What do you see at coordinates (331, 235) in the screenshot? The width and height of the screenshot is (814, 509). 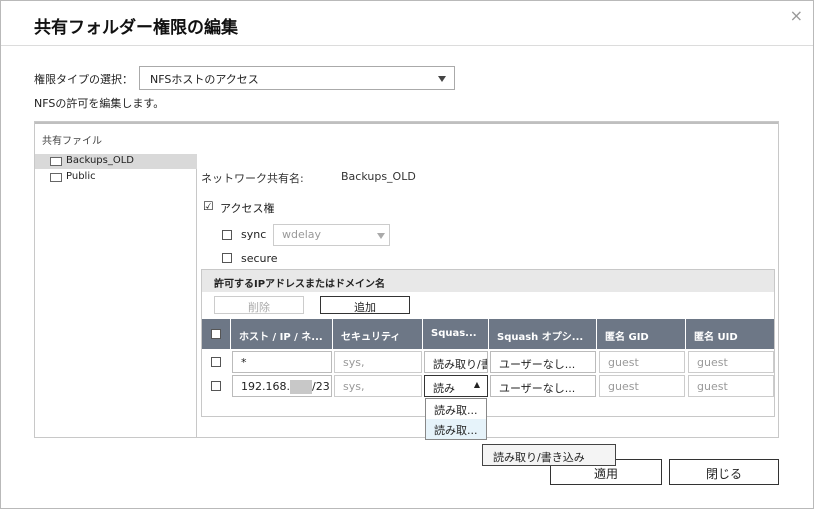 I see `sync-mode-select: wdelay` at bounding box center [331, 235].